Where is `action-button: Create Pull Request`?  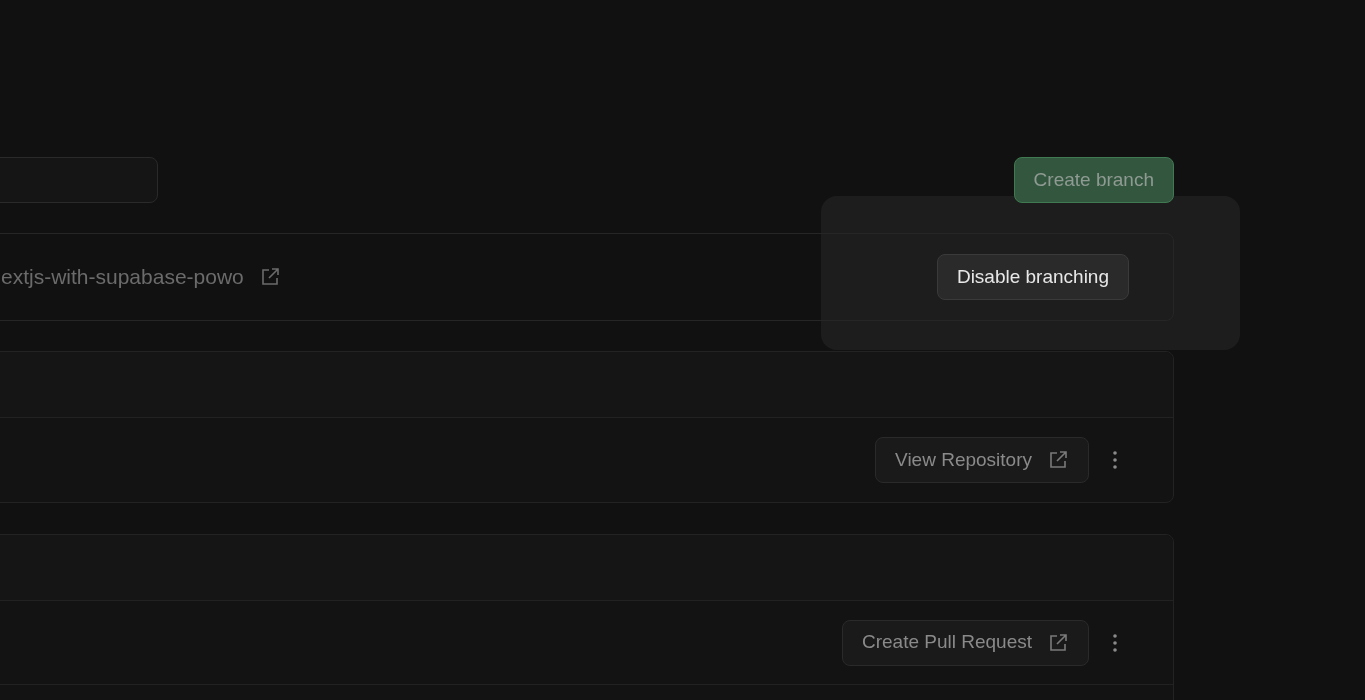
action-button: Create Pull Request is located at coordinates (965, 642).